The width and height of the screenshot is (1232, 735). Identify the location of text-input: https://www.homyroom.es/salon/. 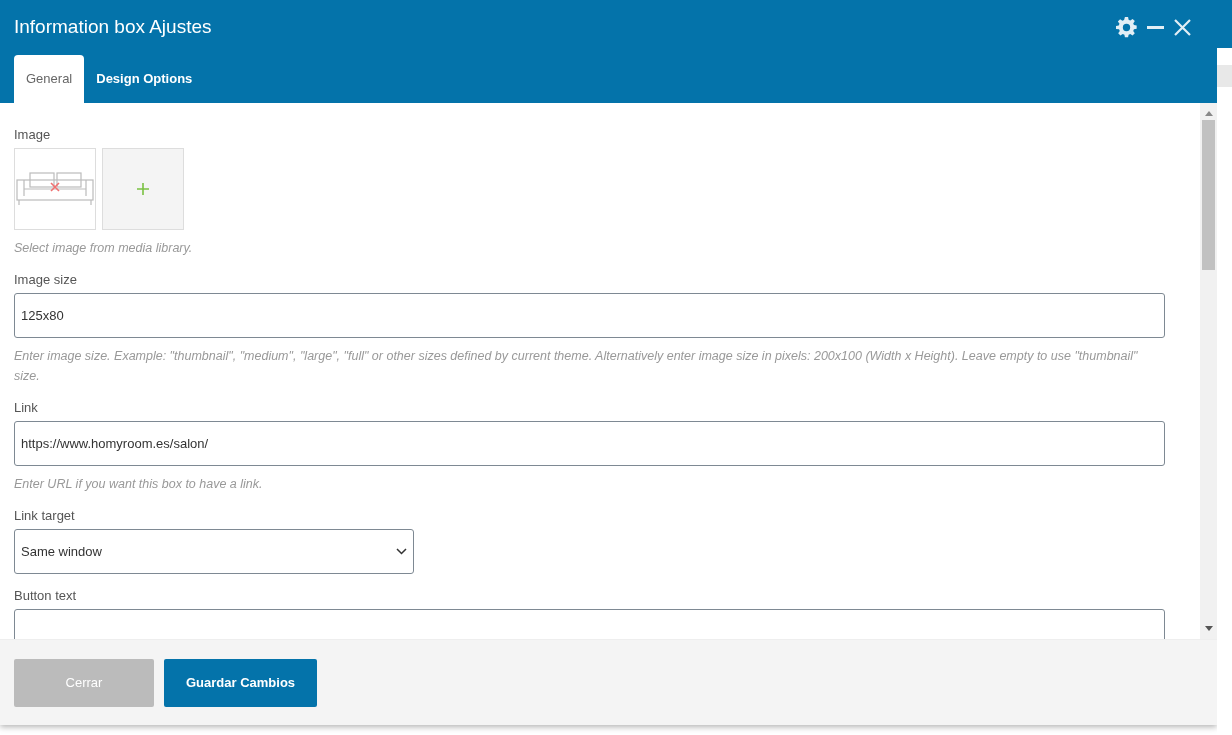
(589, 443).